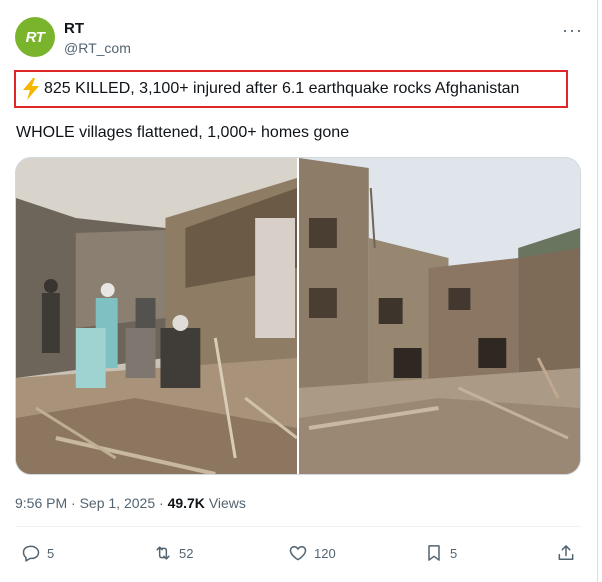 This screenshot has width=602, height=582. What do you see at coordinates (186, 503) in the screenshot?
I see `views-count: 49.7K` at bounding box center [186, 503].